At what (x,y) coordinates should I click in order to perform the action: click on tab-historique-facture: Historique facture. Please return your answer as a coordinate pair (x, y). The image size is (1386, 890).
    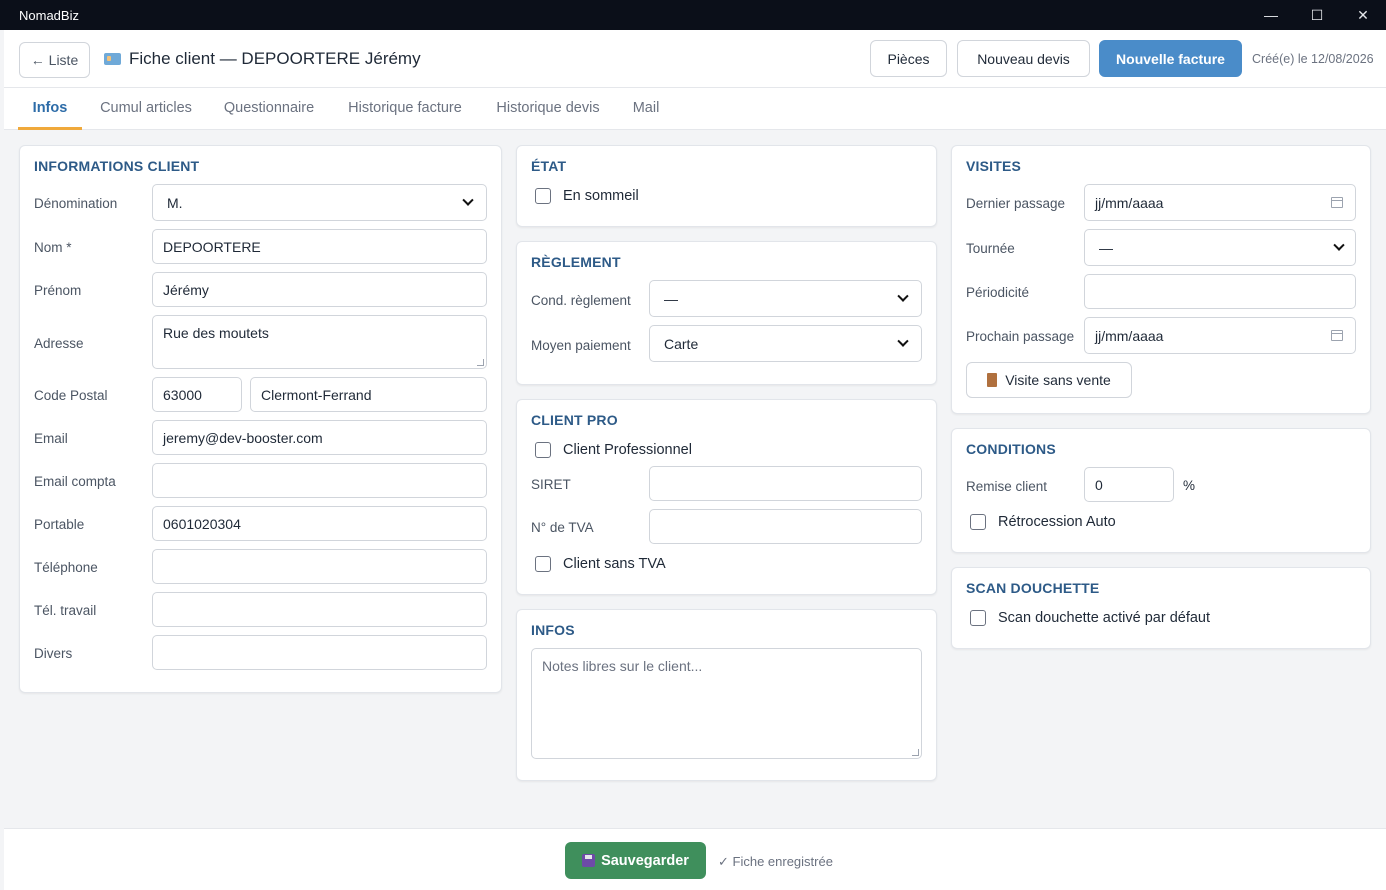
    Looking at the image, I should click on (405, 109).